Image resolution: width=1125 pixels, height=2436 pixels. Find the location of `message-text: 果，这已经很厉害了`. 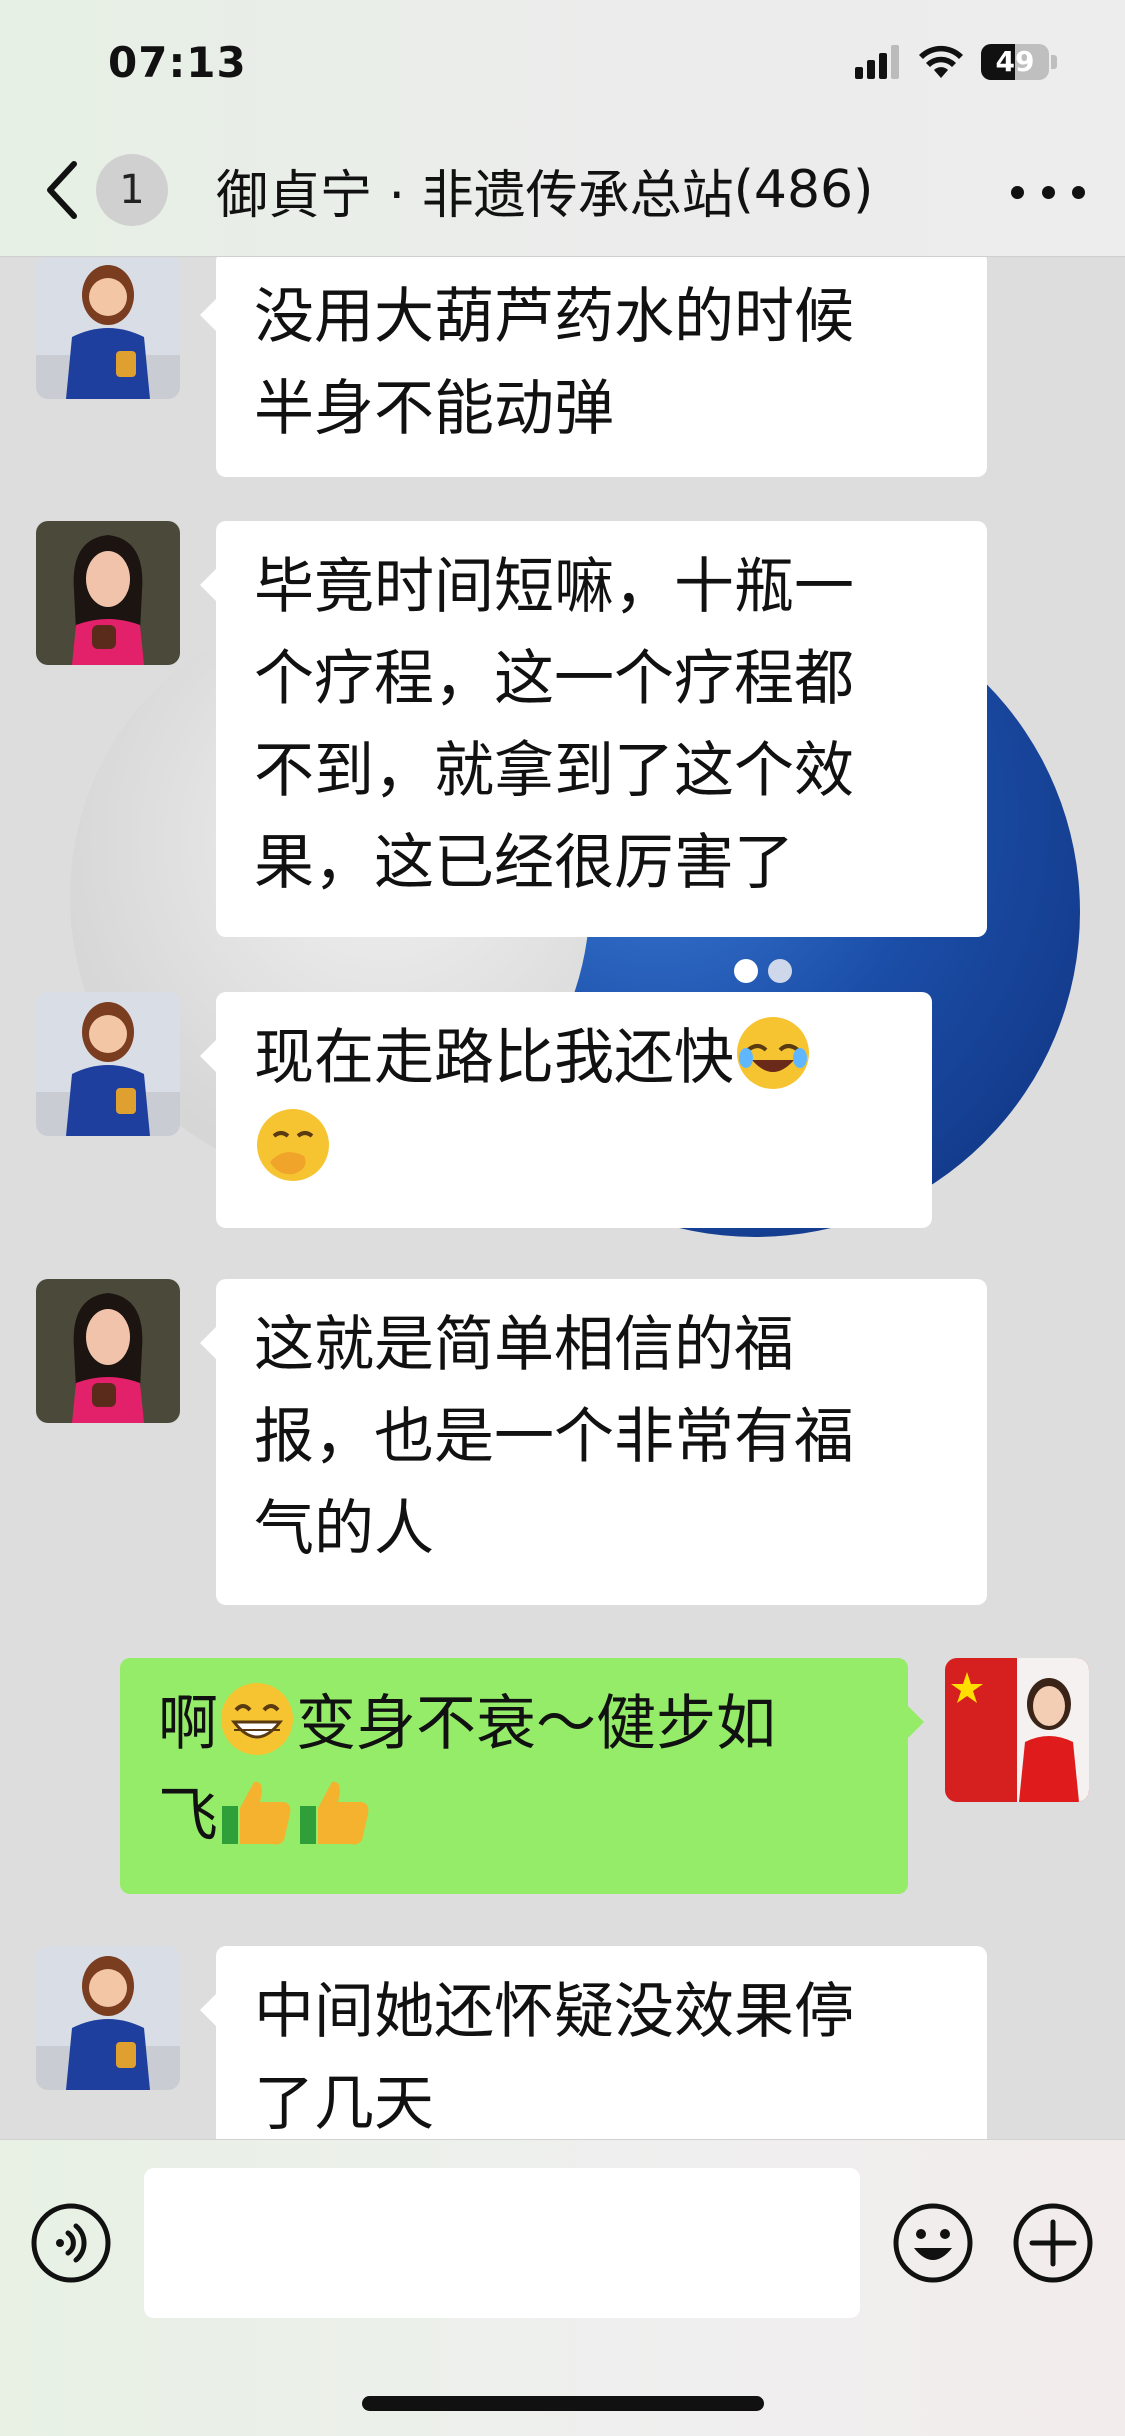

message-text: 果，这已经很厉害了 is located at coordinates (524, 863).